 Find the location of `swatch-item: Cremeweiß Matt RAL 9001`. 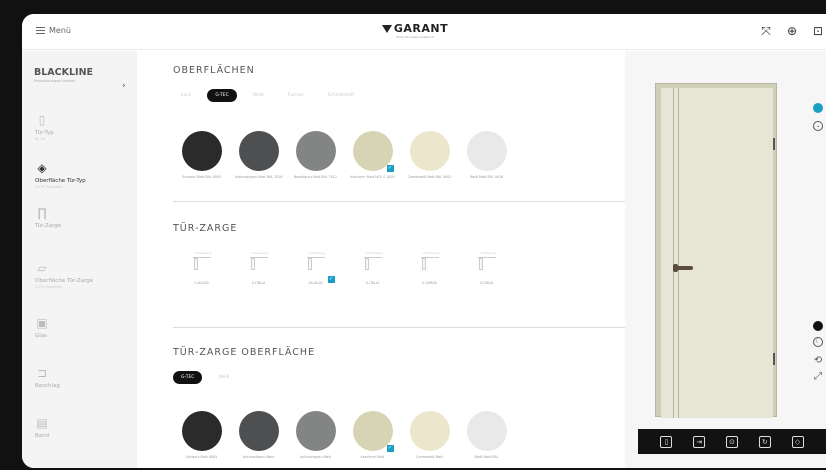

swatch-item: Cremeweiß Matt RAL 9001 is located at coordinates (429, 155).